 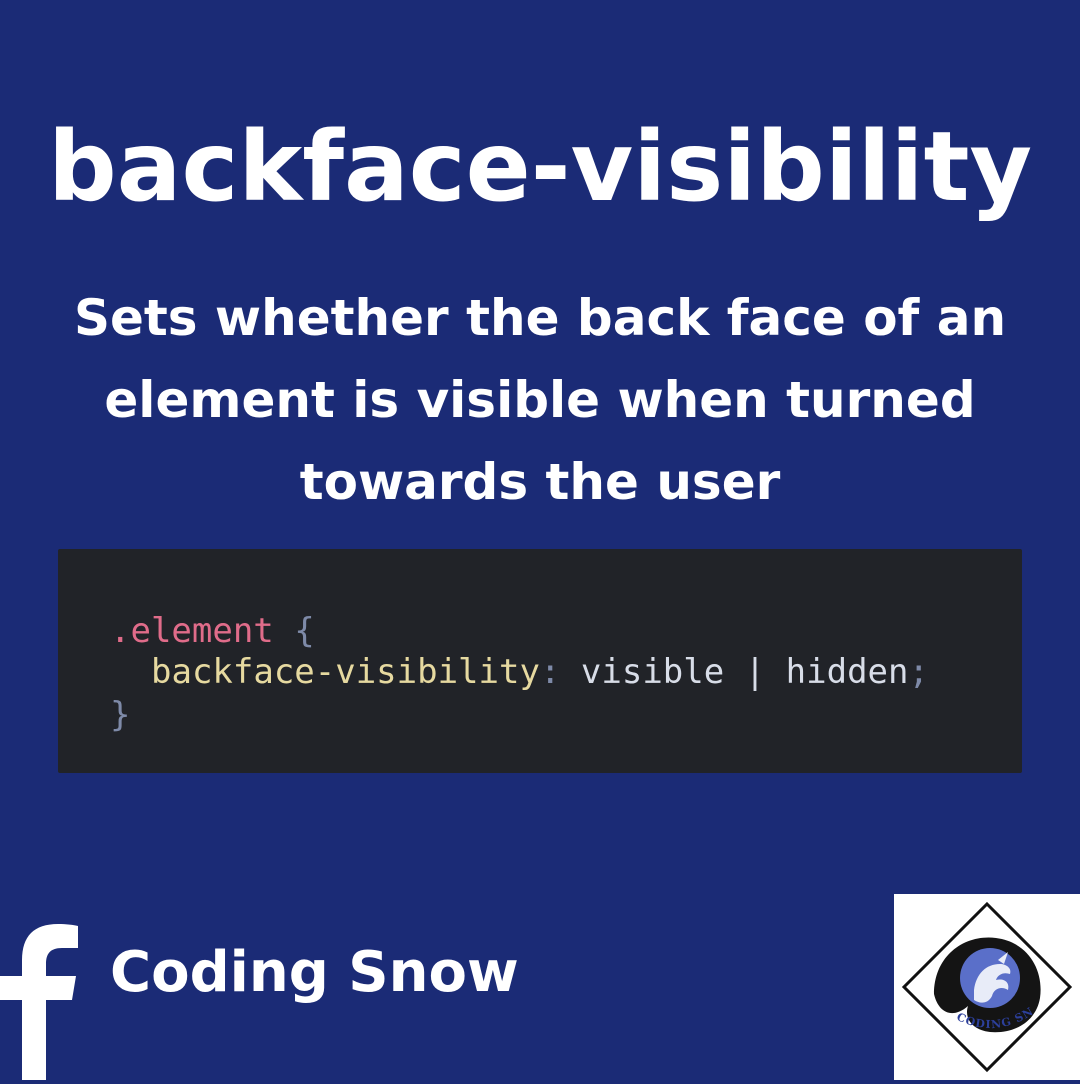 I want to click on code-line-selector: .element {, so click(x=212, y=631).